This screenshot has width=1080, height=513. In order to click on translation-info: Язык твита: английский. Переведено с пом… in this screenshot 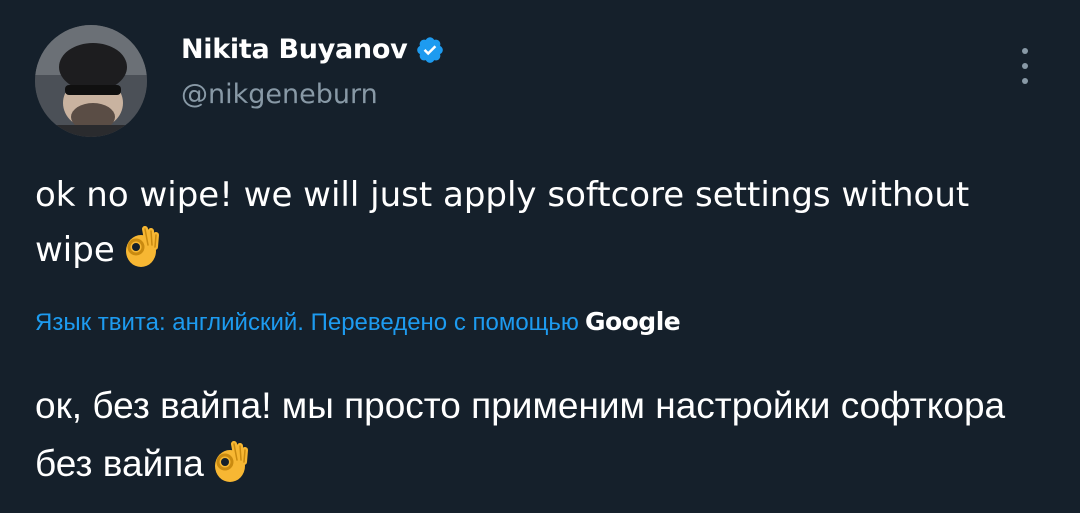, I will do `click(358, 322)`.